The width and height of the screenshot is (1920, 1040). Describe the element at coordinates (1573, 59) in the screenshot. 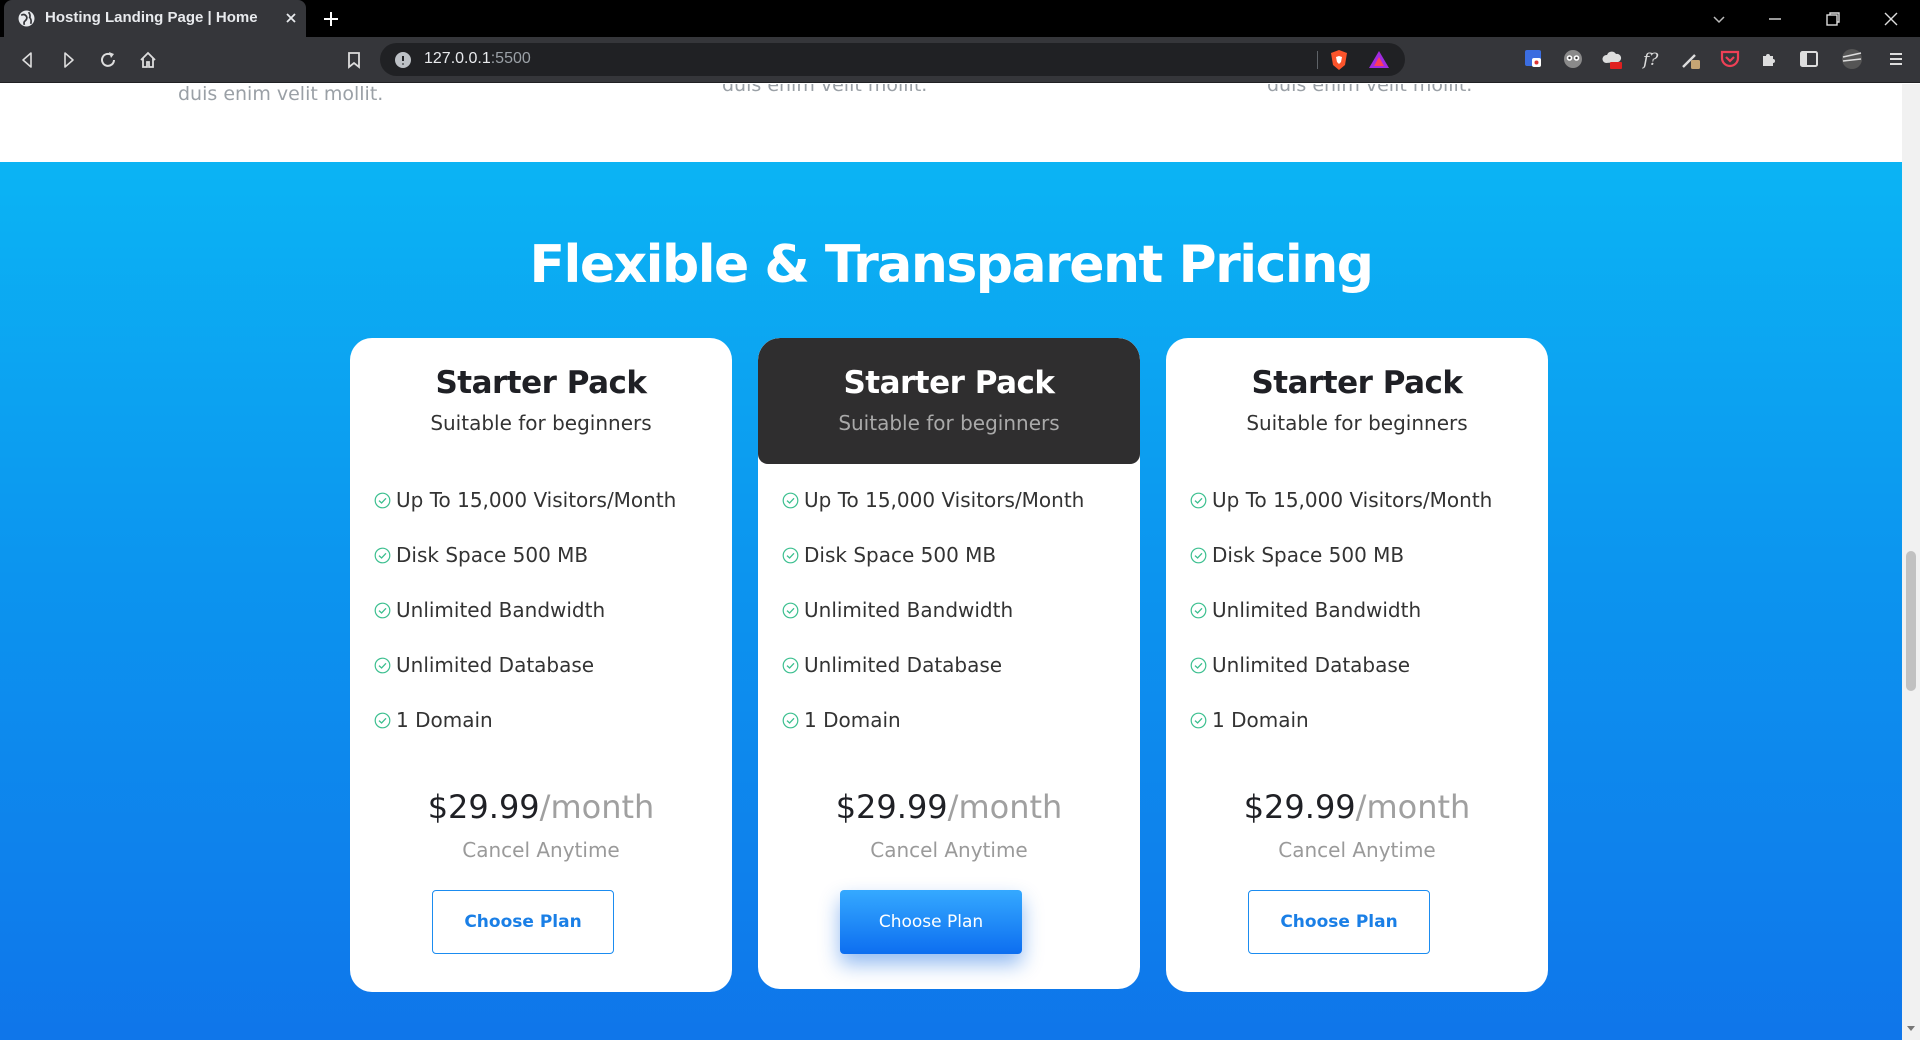

I see `extension-glasses-icon` at that location.